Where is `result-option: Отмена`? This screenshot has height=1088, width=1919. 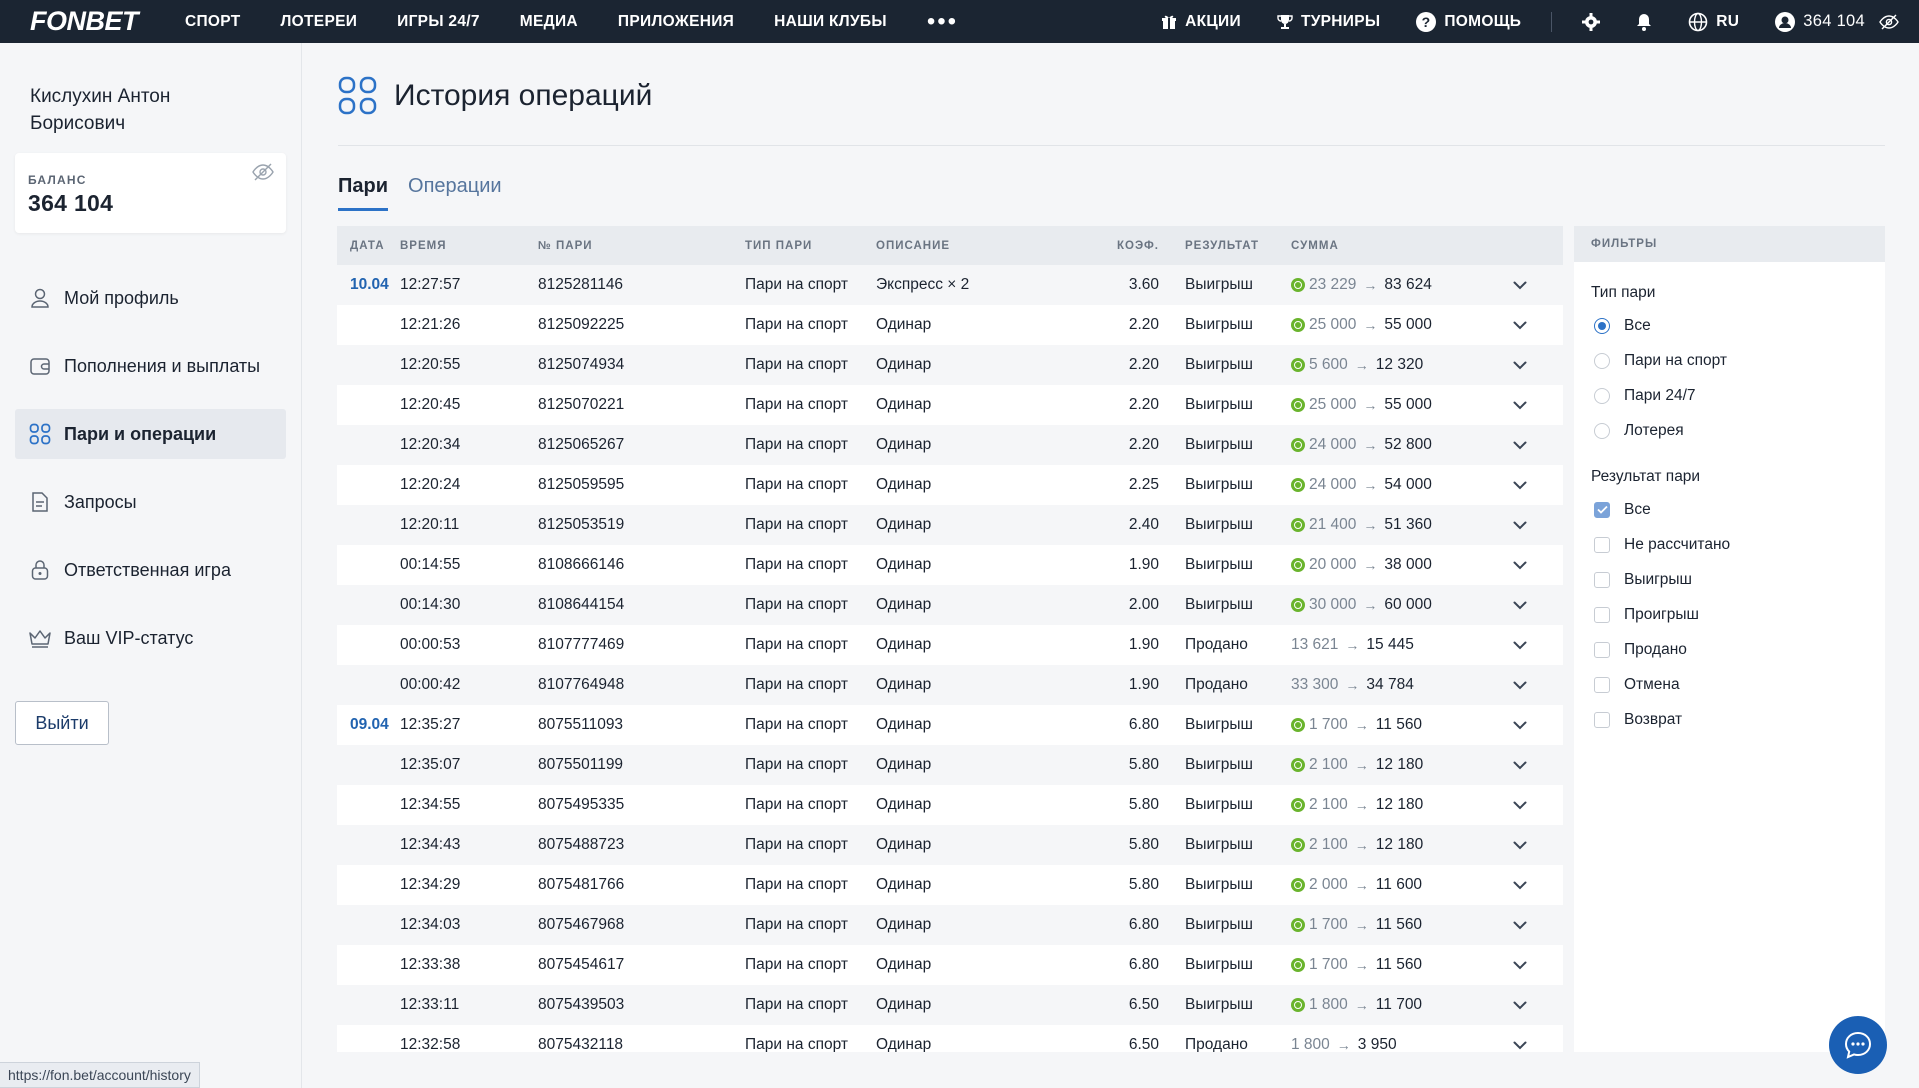
result-option: Отмена is located at coordinates (1729, 684).